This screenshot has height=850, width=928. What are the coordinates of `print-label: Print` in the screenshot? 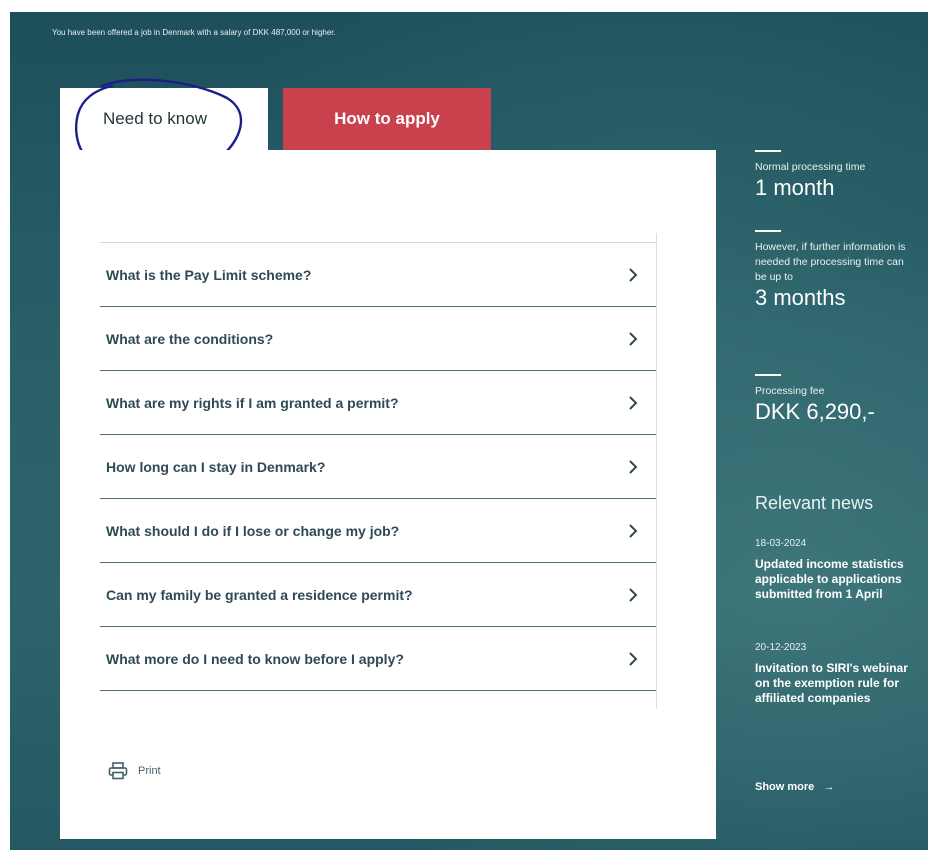 It's located at (149, 771).